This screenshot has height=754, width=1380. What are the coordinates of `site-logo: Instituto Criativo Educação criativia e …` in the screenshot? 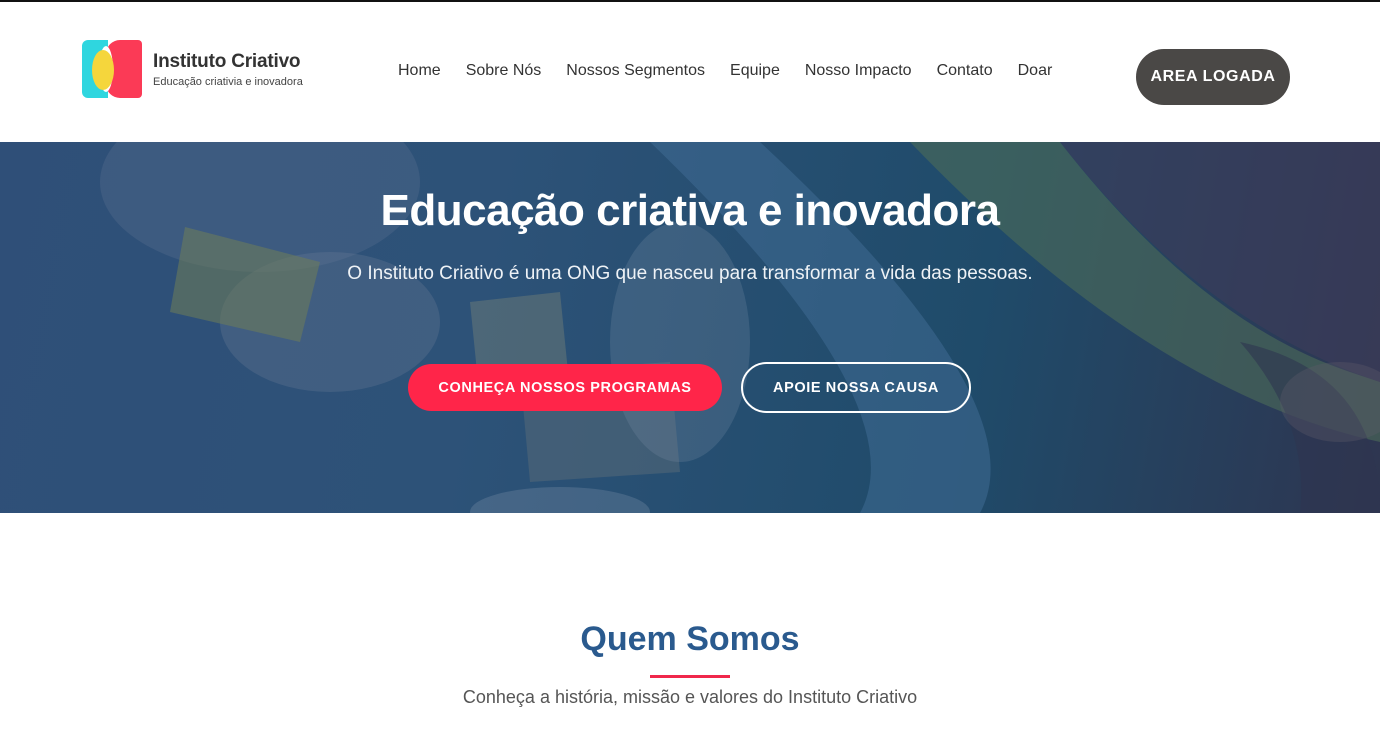 It's located at (192, 70).